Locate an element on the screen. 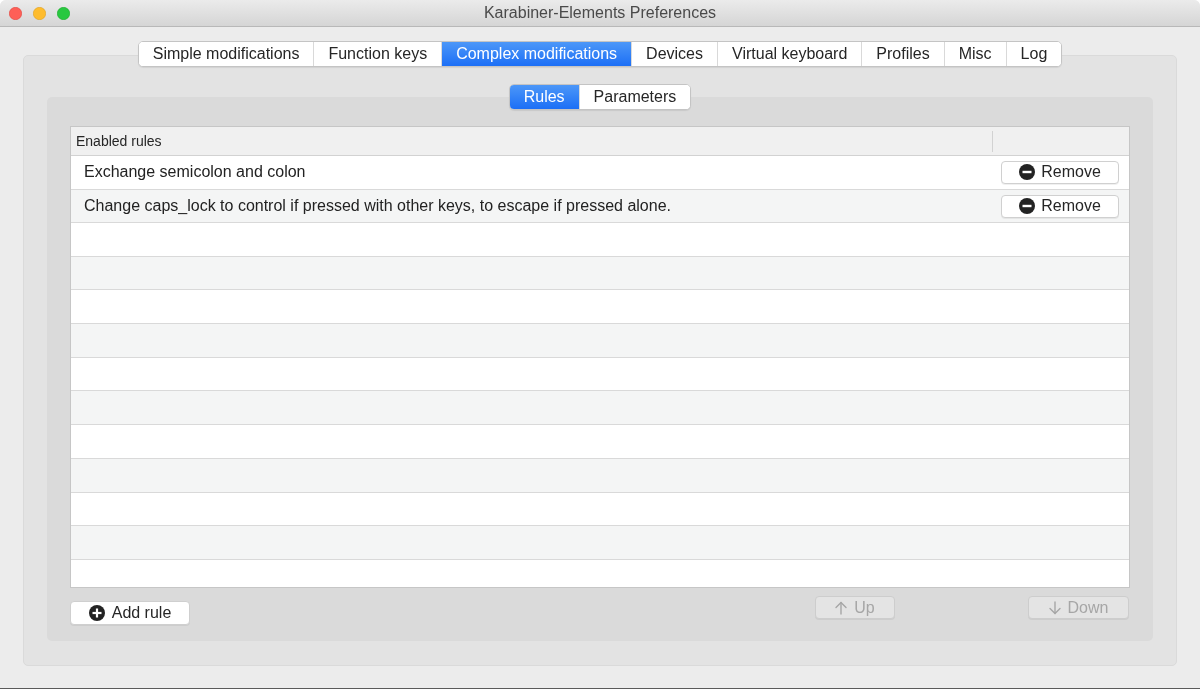  tab: Misc is located at coordinates (975, 54).